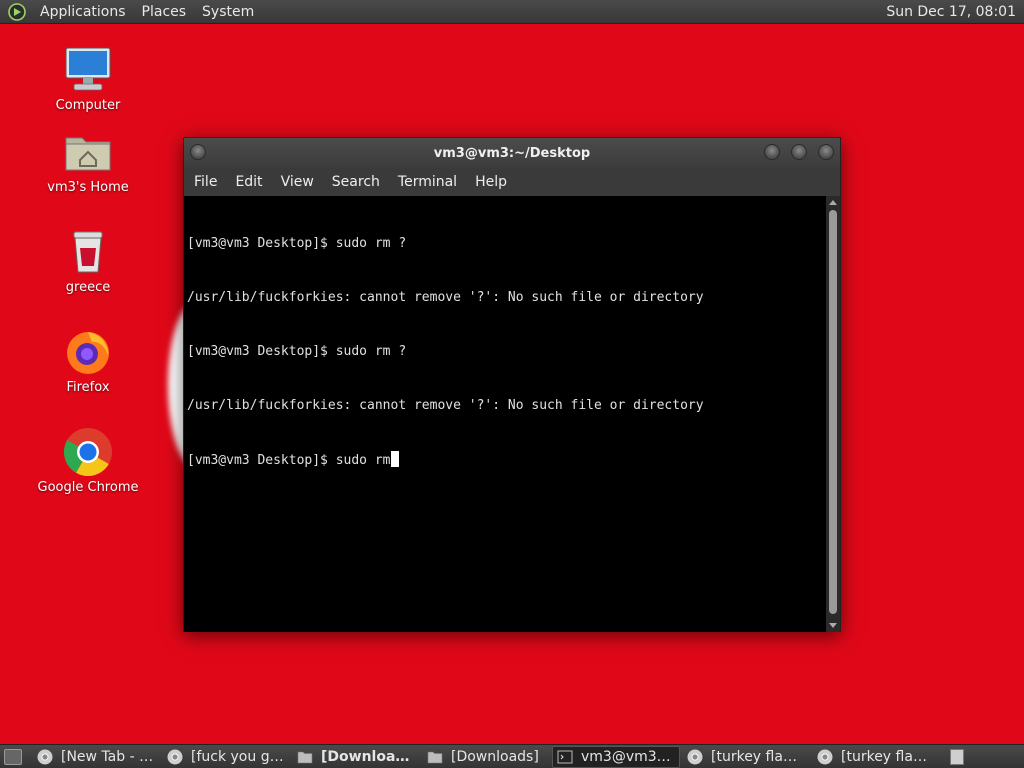  I want to click on desktop-icon-label: greece, so click(88, 287).